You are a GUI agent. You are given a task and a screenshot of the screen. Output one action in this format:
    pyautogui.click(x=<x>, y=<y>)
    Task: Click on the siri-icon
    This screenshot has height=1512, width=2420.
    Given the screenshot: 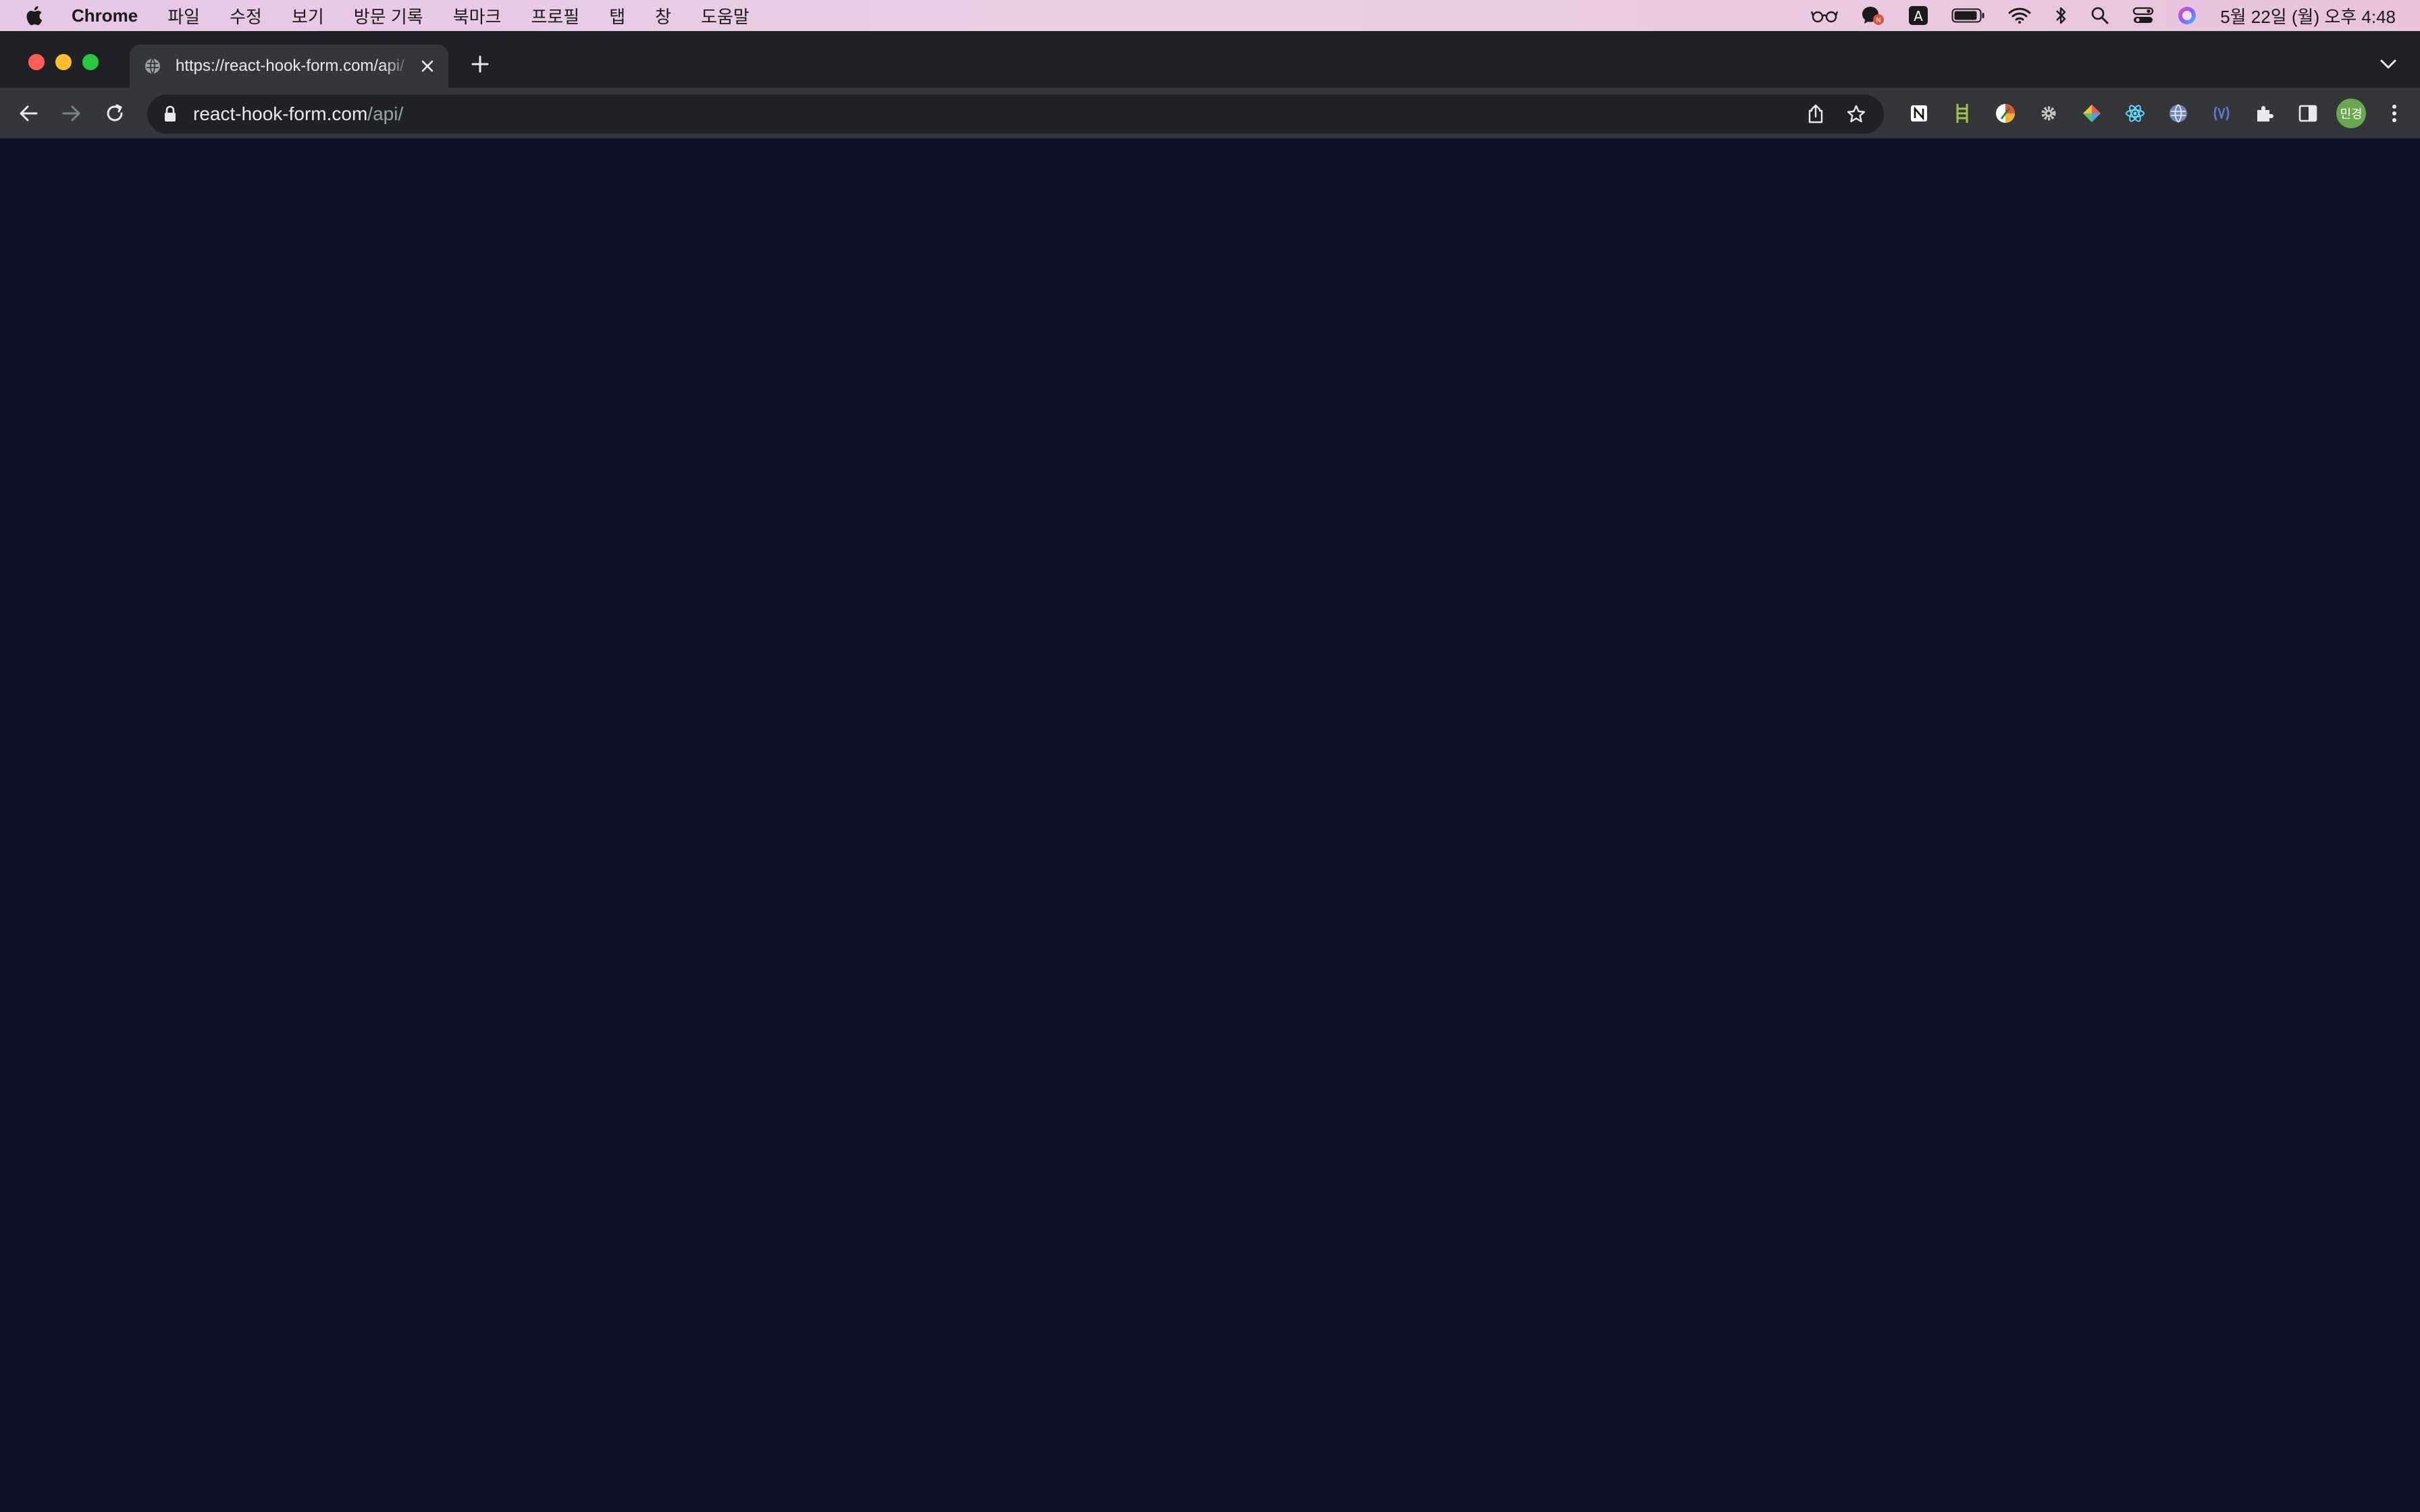 What is the action you would take?
    pyautogui.click(x=2187, y=15)
    